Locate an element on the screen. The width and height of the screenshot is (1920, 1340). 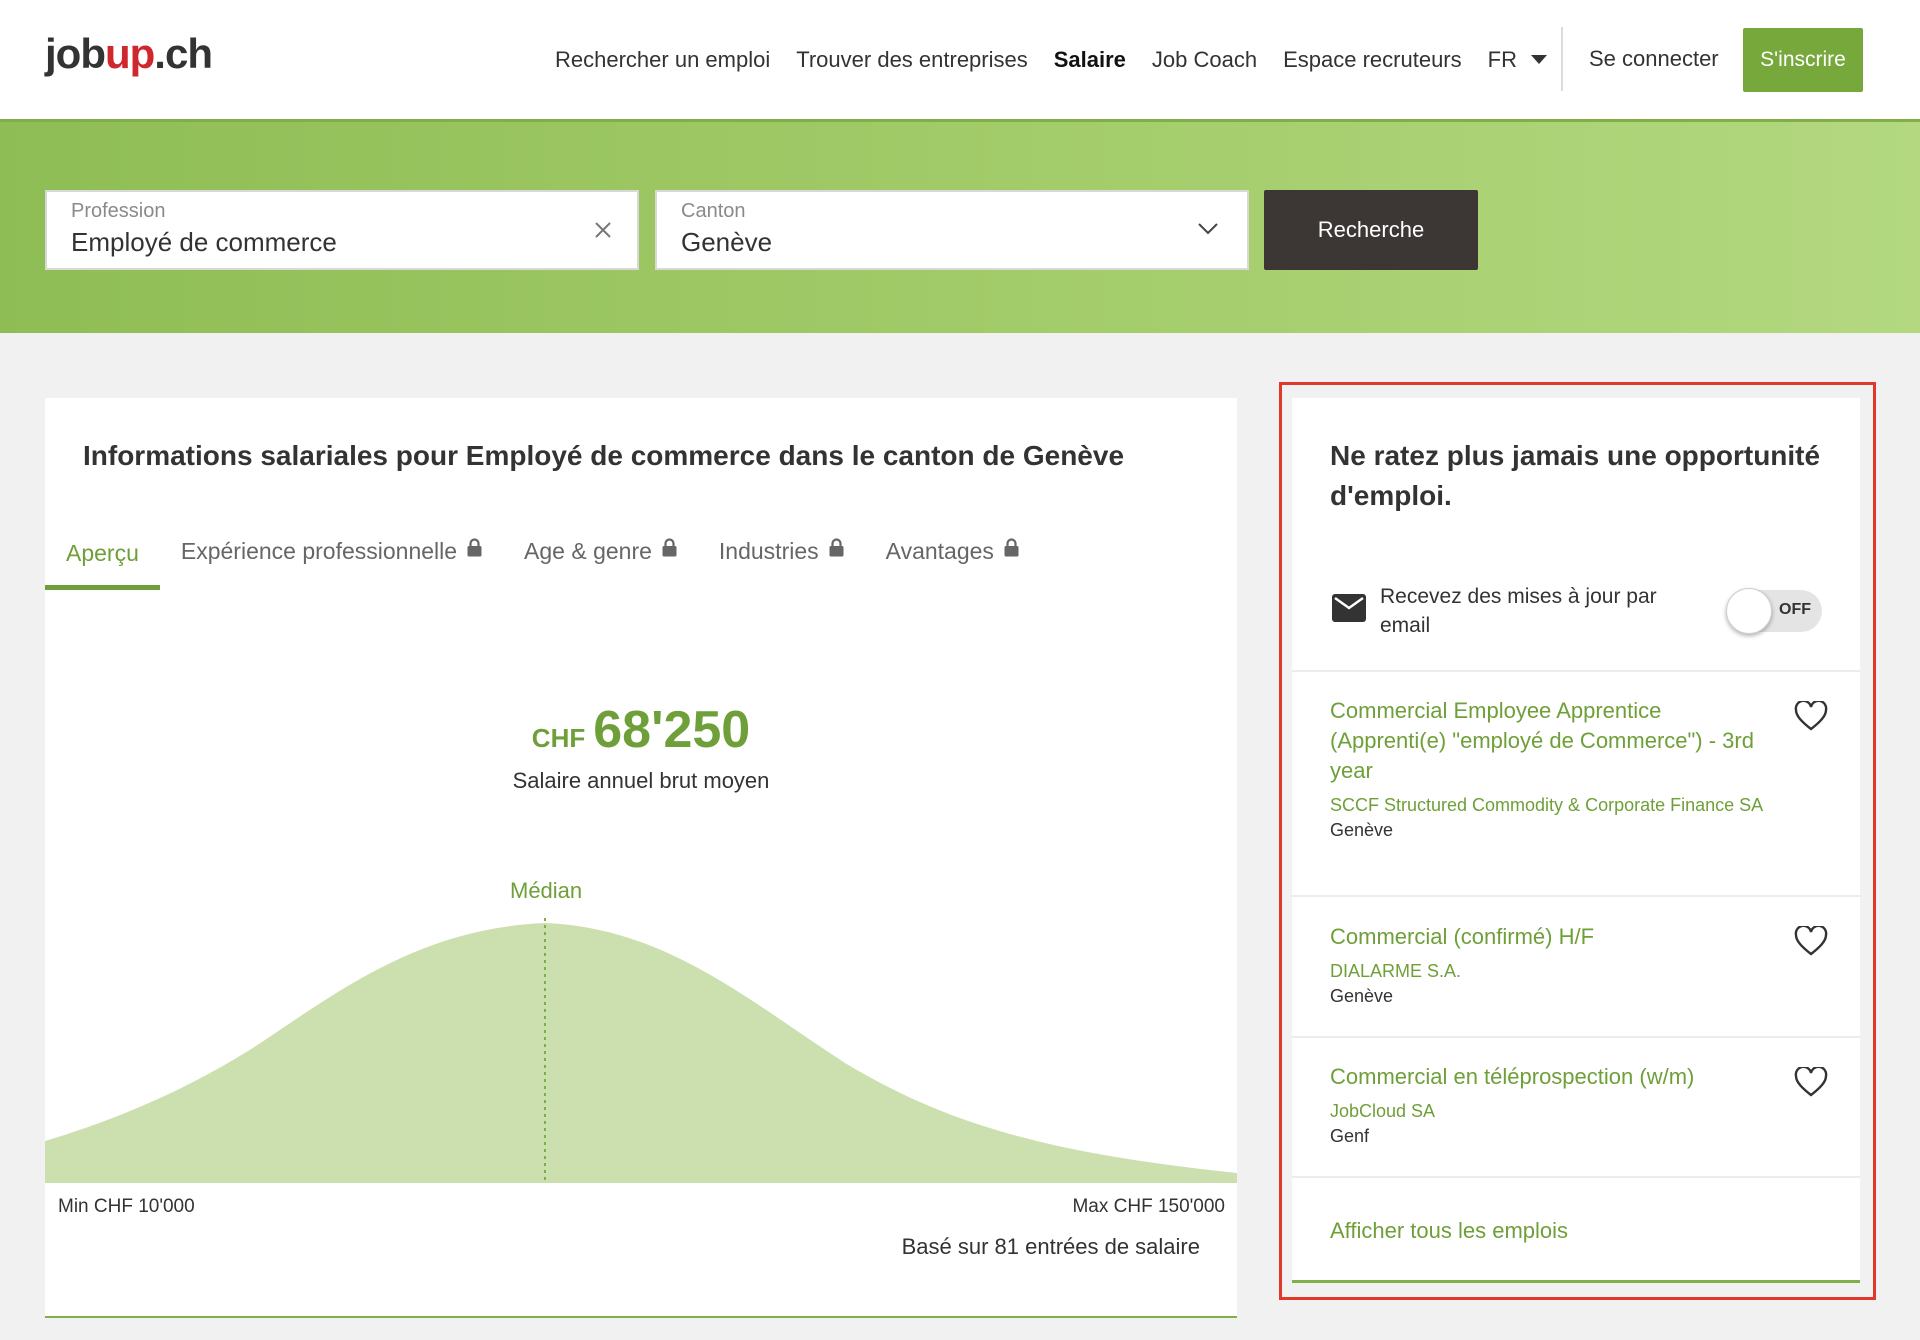
email-alert-toggle: OFF is located at coordinates (1774, 611).